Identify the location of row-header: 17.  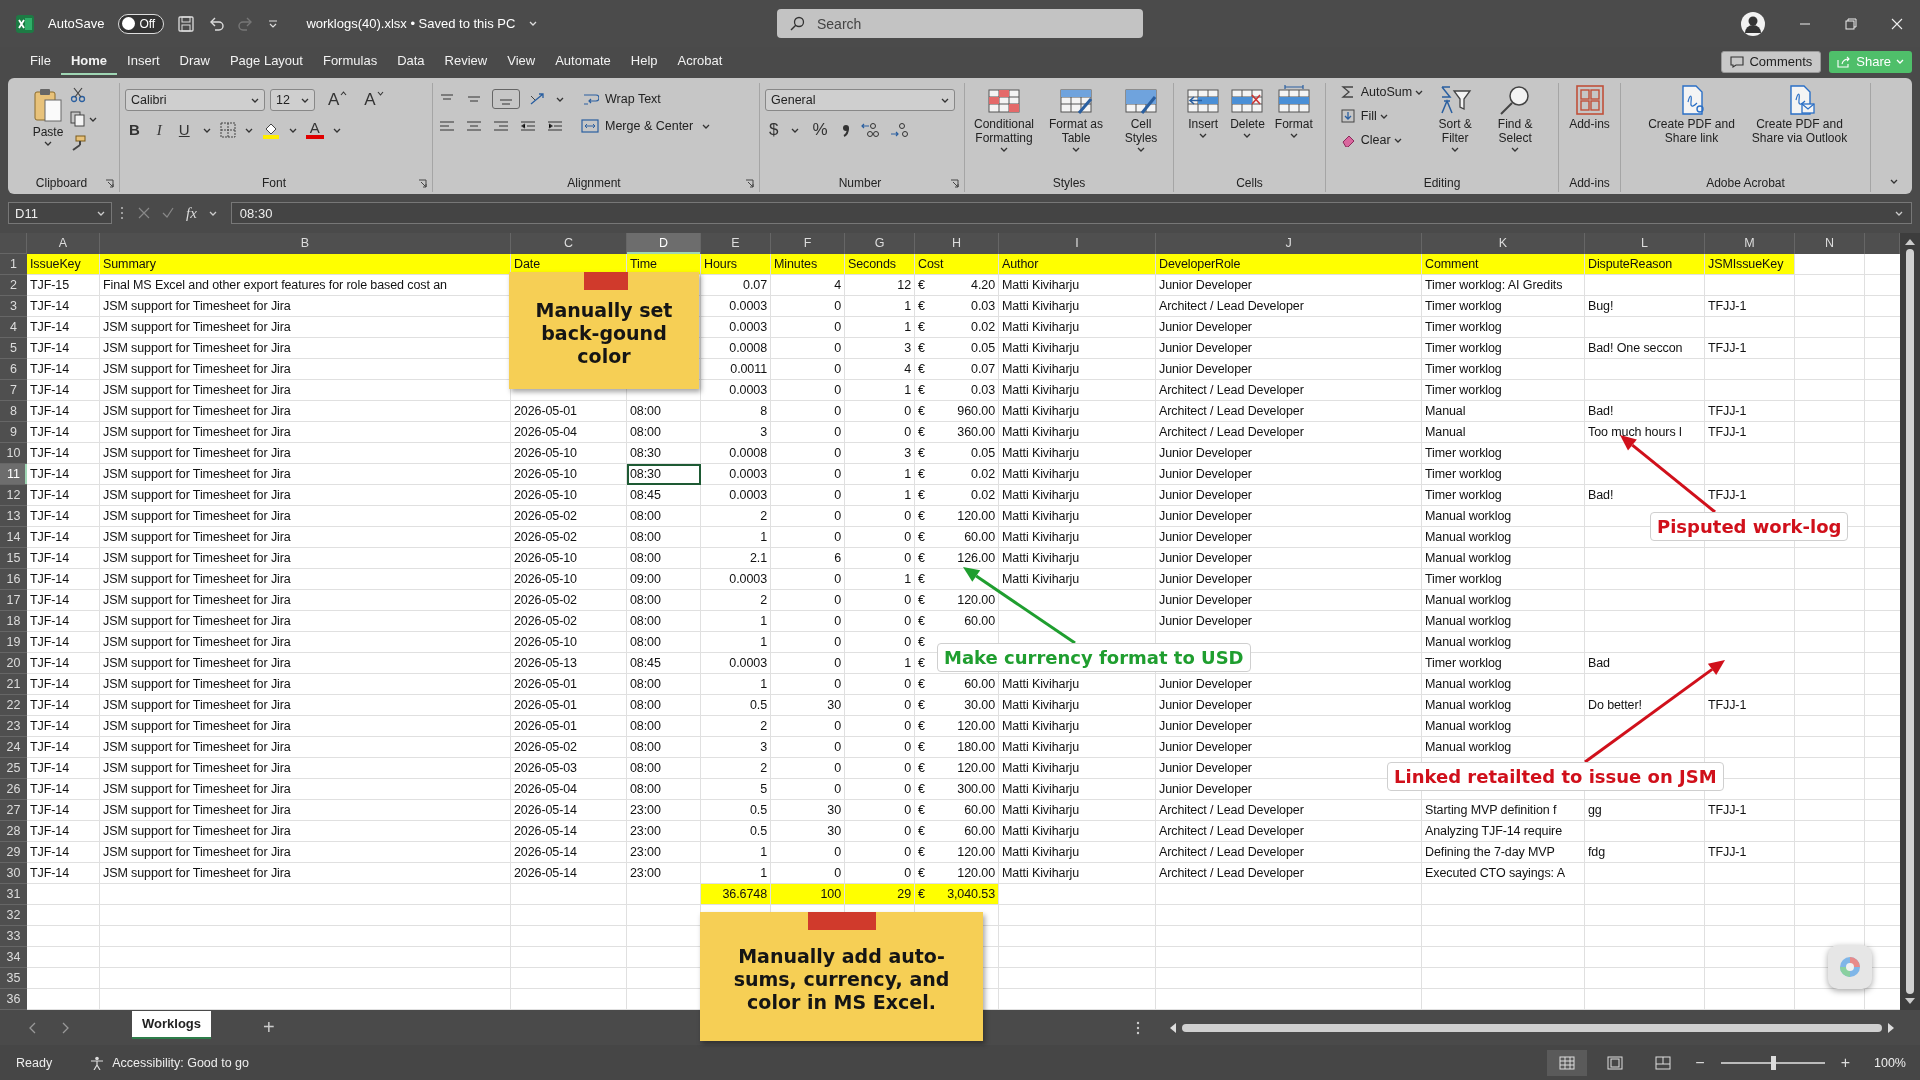
(13, 600).